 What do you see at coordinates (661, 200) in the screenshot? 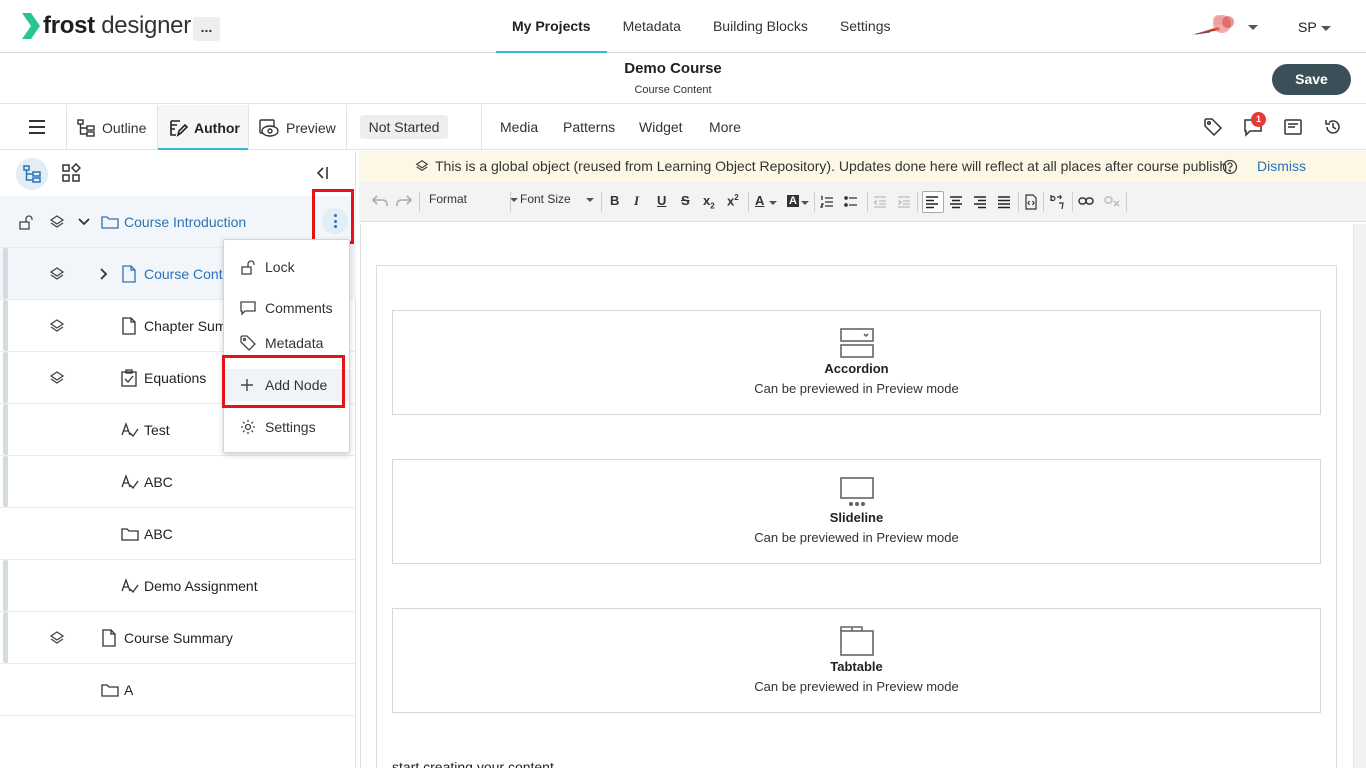
I see `underline-icon: U` at bounding box center [661, 200].